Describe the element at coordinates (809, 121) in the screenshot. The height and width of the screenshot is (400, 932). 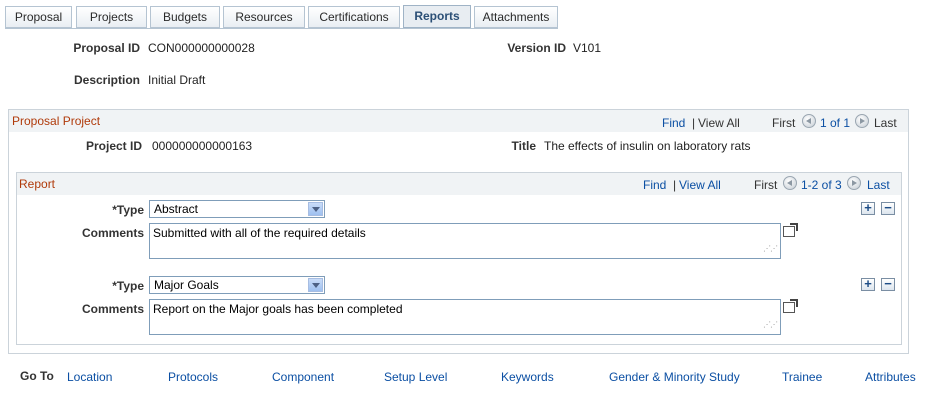
I see `project-prev-icon` at that location.